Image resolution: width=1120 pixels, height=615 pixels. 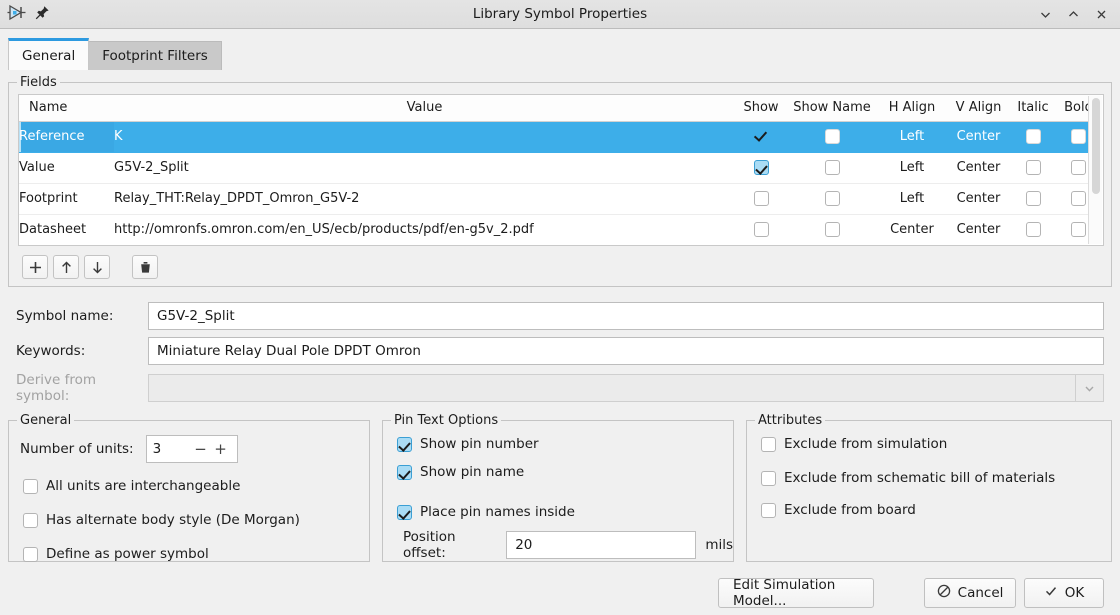 I want to click on table-row: Value G5V-2_Split Left Center, so click(x=560, y=168).